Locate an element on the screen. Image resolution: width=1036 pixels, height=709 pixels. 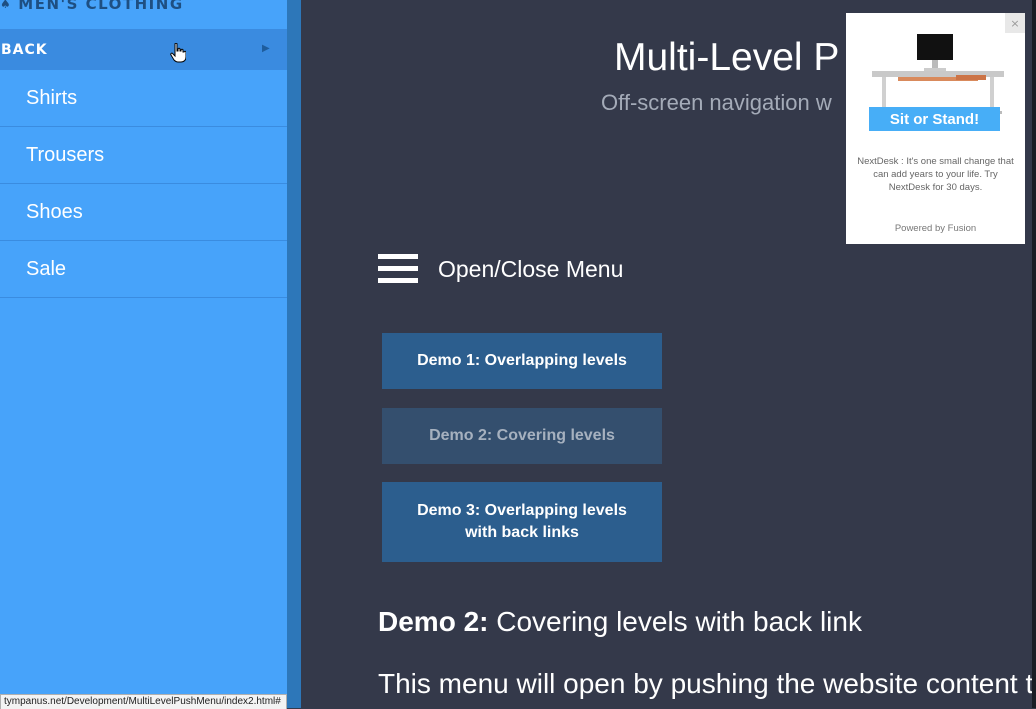
back-link-label: BACK is located at coordinates (24, 49).